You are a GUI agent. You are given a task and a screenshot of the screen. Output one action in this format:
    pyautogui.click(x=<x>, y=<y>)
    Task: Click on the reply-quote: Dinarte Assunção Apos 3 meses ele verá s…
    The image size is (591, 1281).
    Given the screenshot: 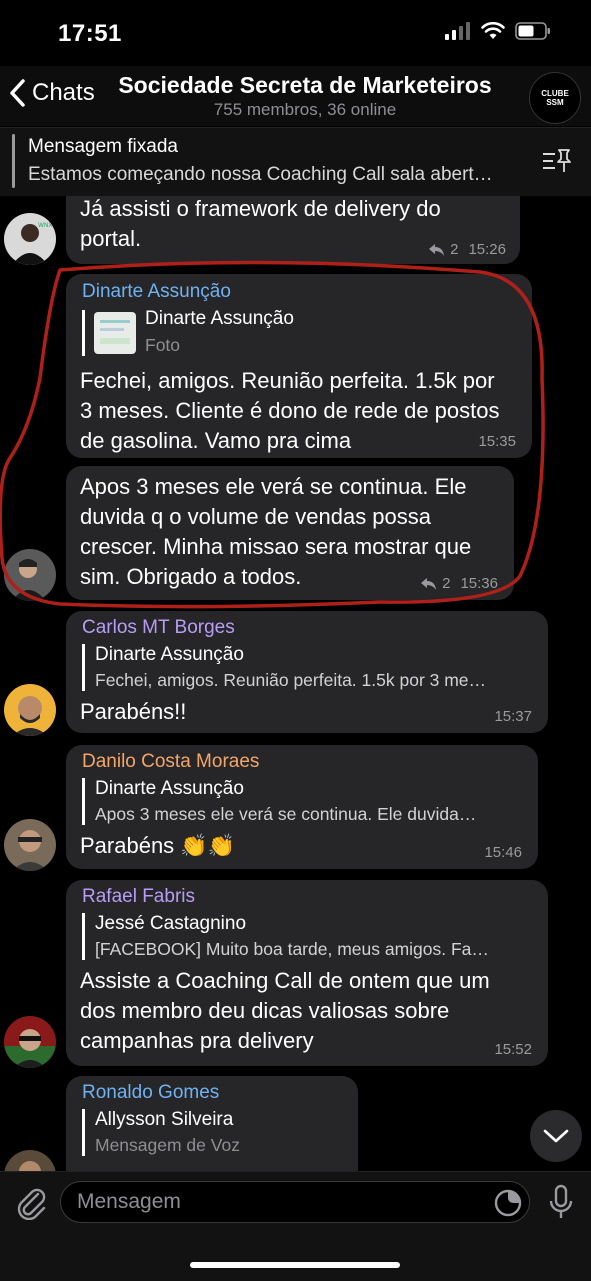 What is the action you would take?
    pyautogui.click(x=303, y=801)
    